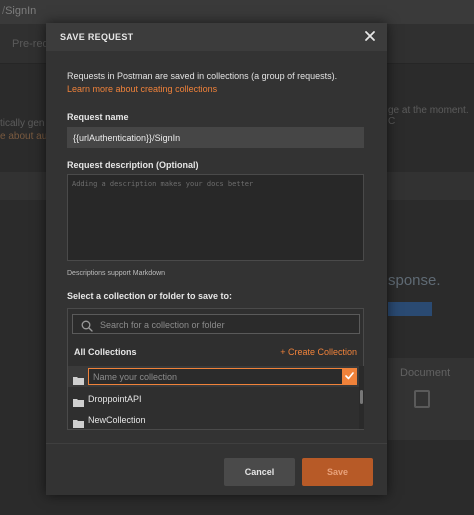 This screenshot has width=474, height=515. What do you see at coordinates (98, 117) in the screenshot?
I see `request-name-label: Request name` at bounding box center [98, 117].